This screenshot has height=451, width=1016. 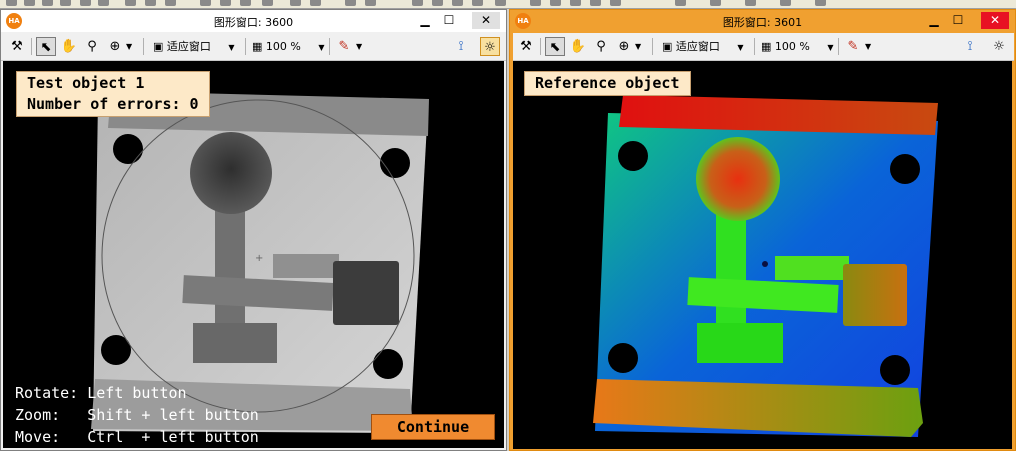 I want to click on help-move: Move: Ctrl + left button, so click(x=137, y=437).